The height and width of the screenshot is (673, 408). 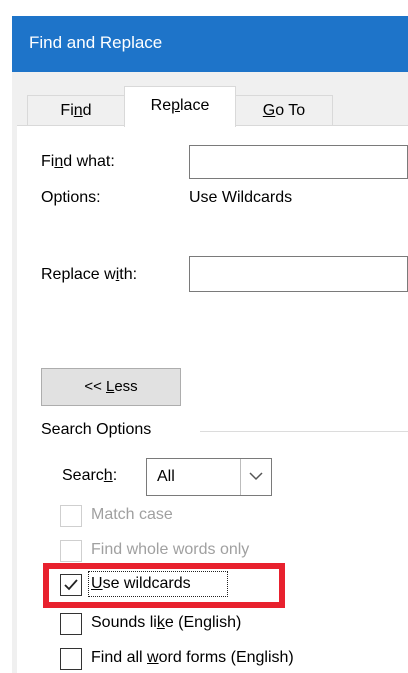 I want to click on search-direction-select: All, so click(x=209, y=477).